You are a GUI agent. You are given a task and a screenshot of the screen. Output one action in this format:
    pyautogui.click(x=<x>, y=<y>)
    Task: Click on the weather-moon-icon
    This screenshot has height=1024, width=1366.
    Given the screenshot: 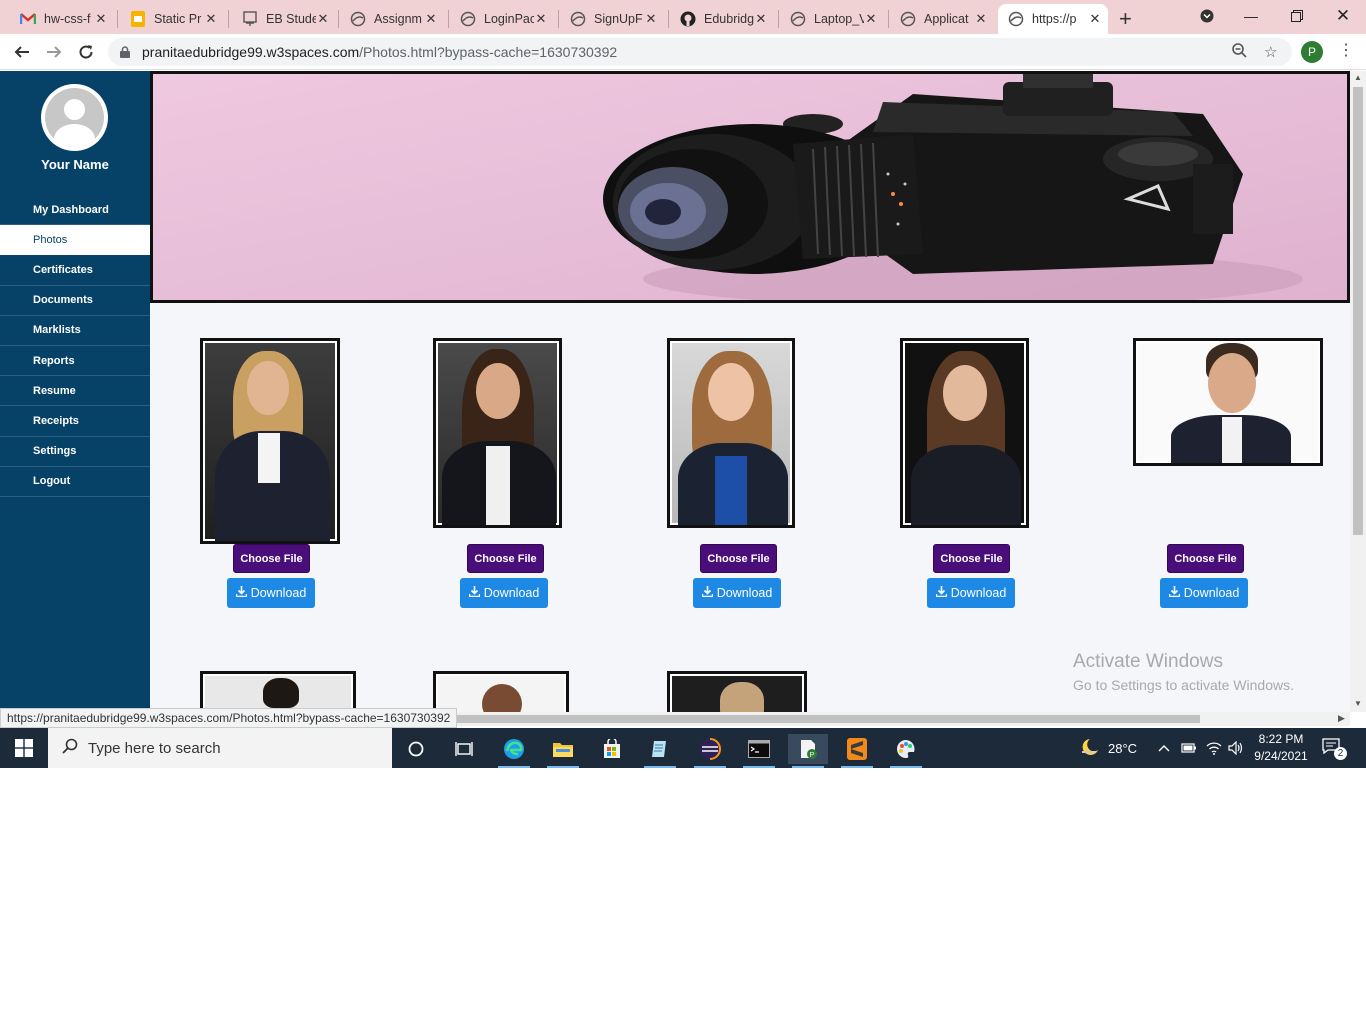 What is the action you would take?
    pyautogui.click(x=1090, y=748)
    